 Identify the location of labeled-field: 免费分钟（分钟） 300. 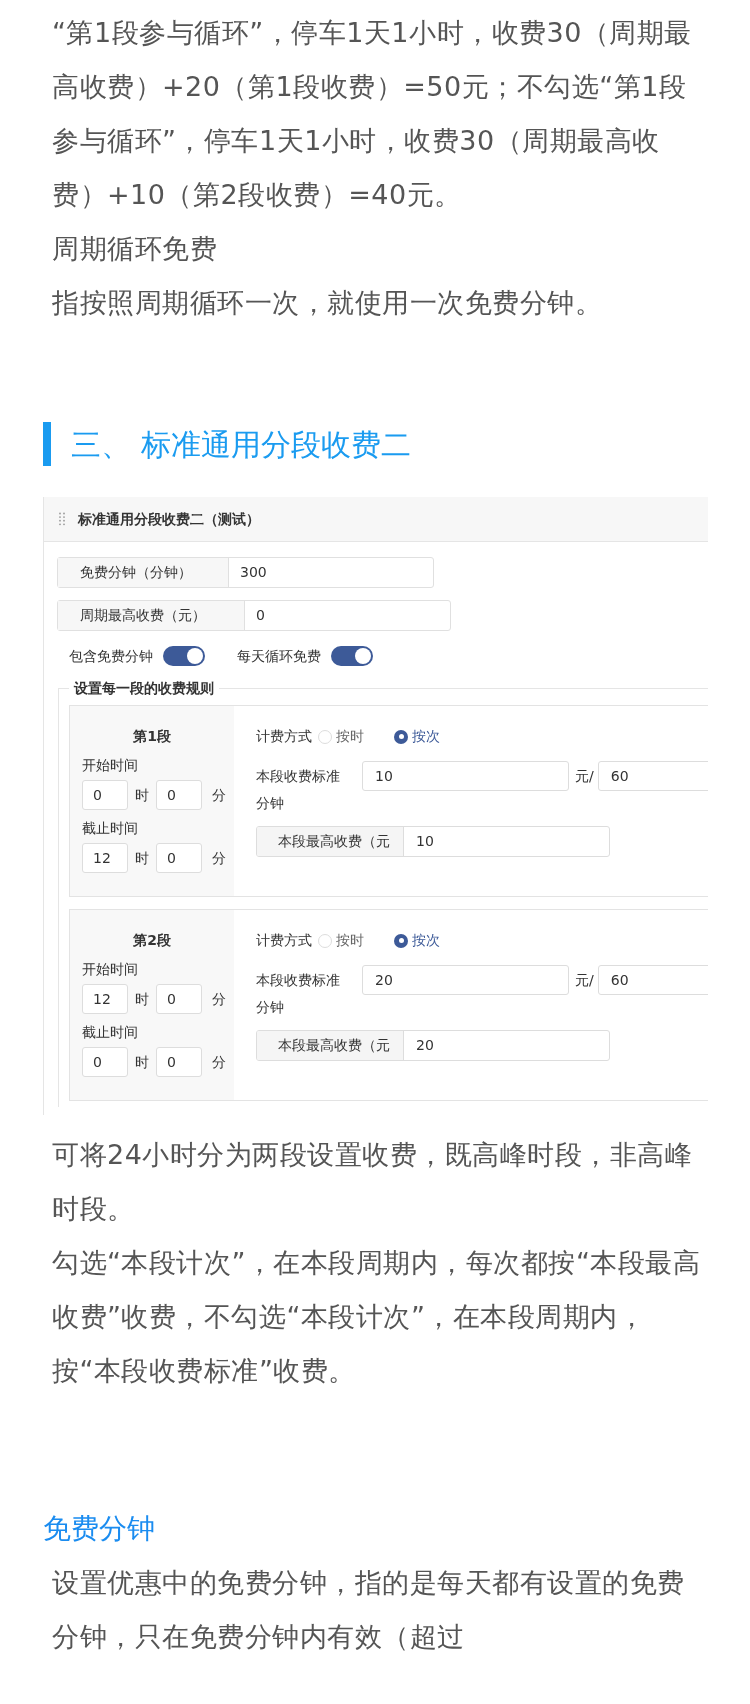
(245, 572).